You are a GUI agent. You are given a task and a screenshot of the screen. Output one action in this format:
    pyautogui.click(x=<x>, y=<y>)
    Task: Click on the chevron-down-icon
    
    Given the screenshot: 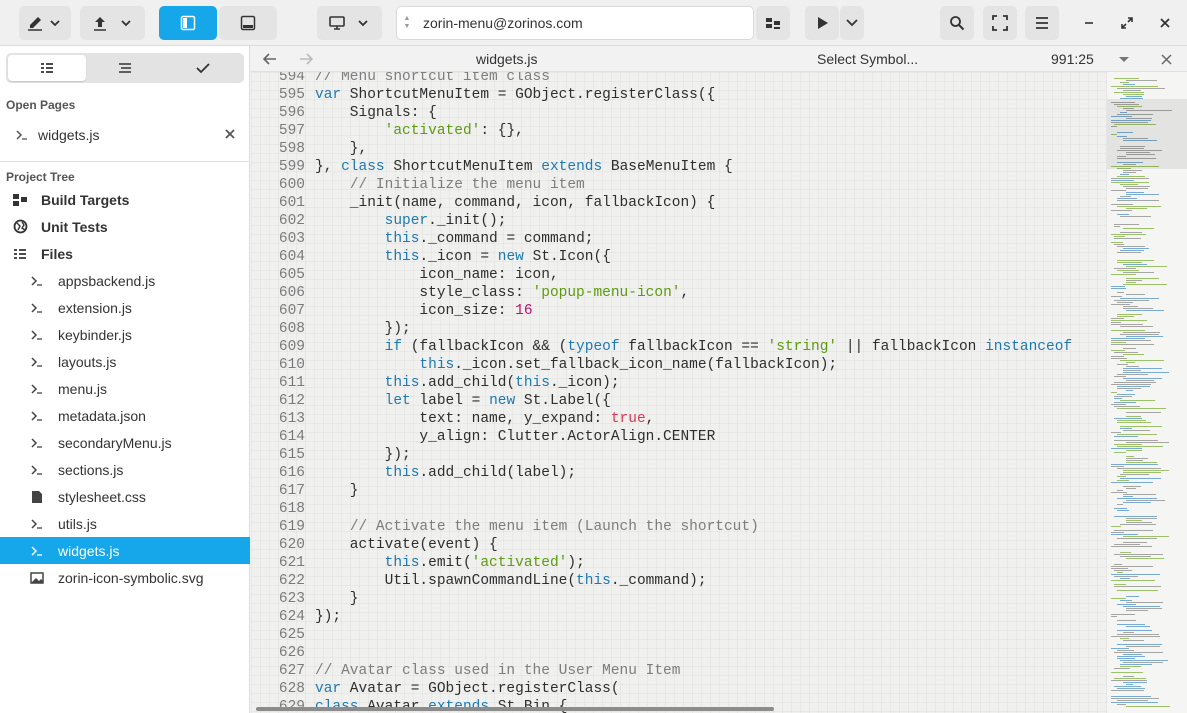 What is the action you would take?
    pyautogui.click(x=1124, y=59)
    